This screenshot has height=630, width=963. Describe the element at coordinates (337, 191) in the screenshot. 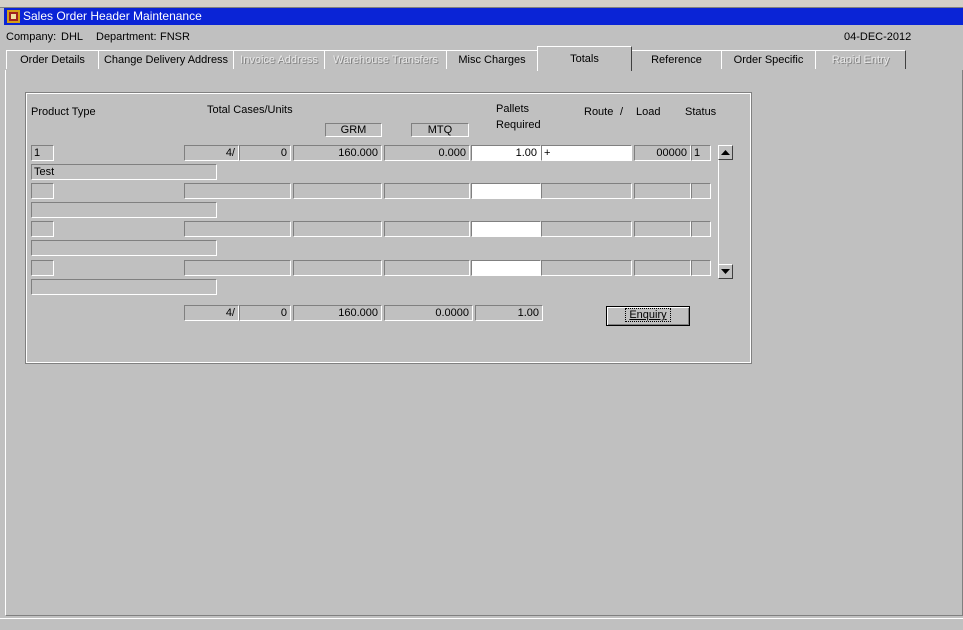

I see `row2-grm` at that location.